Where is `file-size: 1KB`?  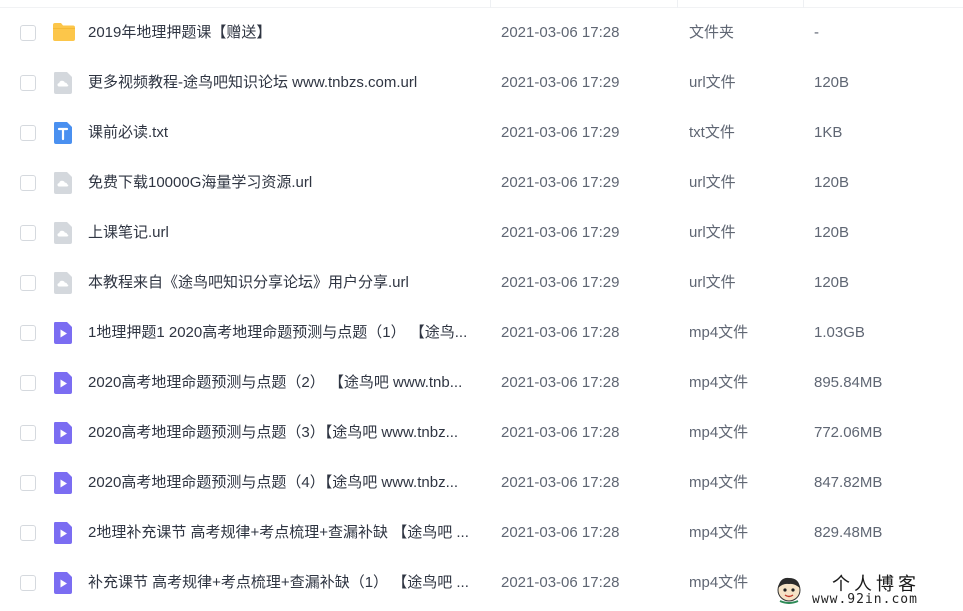 file-size: 1KB is located at coordinates (828, 132).